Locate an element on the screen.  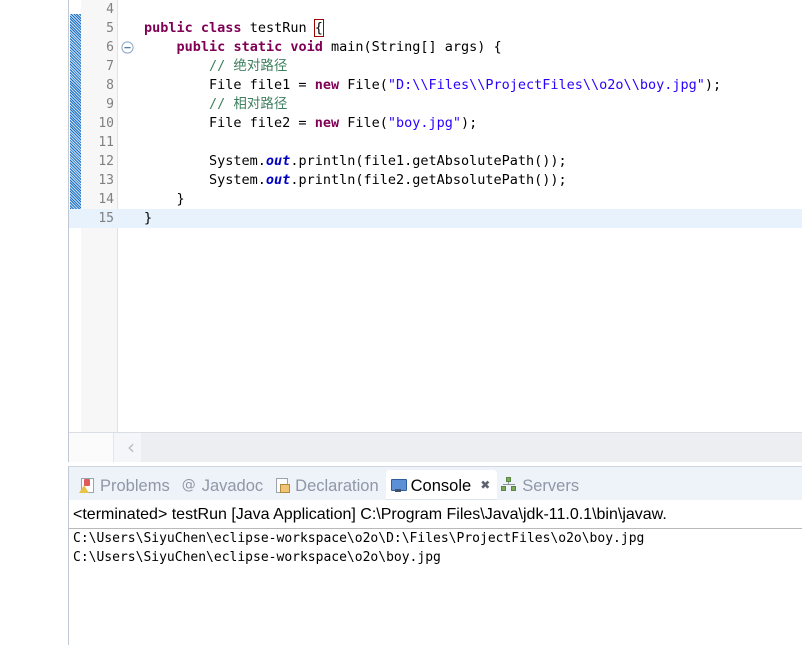
line-number: 9 is located at coordinates (110, 104).